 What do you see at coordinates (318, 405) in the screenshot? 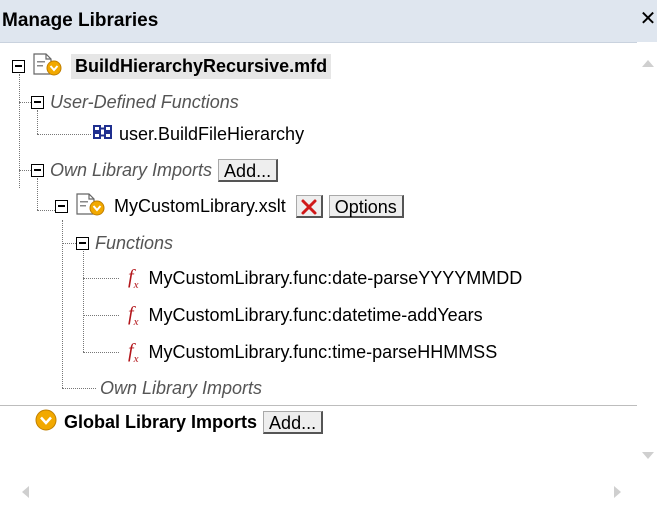
I see `section-divider` at bounding box center [318, 405].